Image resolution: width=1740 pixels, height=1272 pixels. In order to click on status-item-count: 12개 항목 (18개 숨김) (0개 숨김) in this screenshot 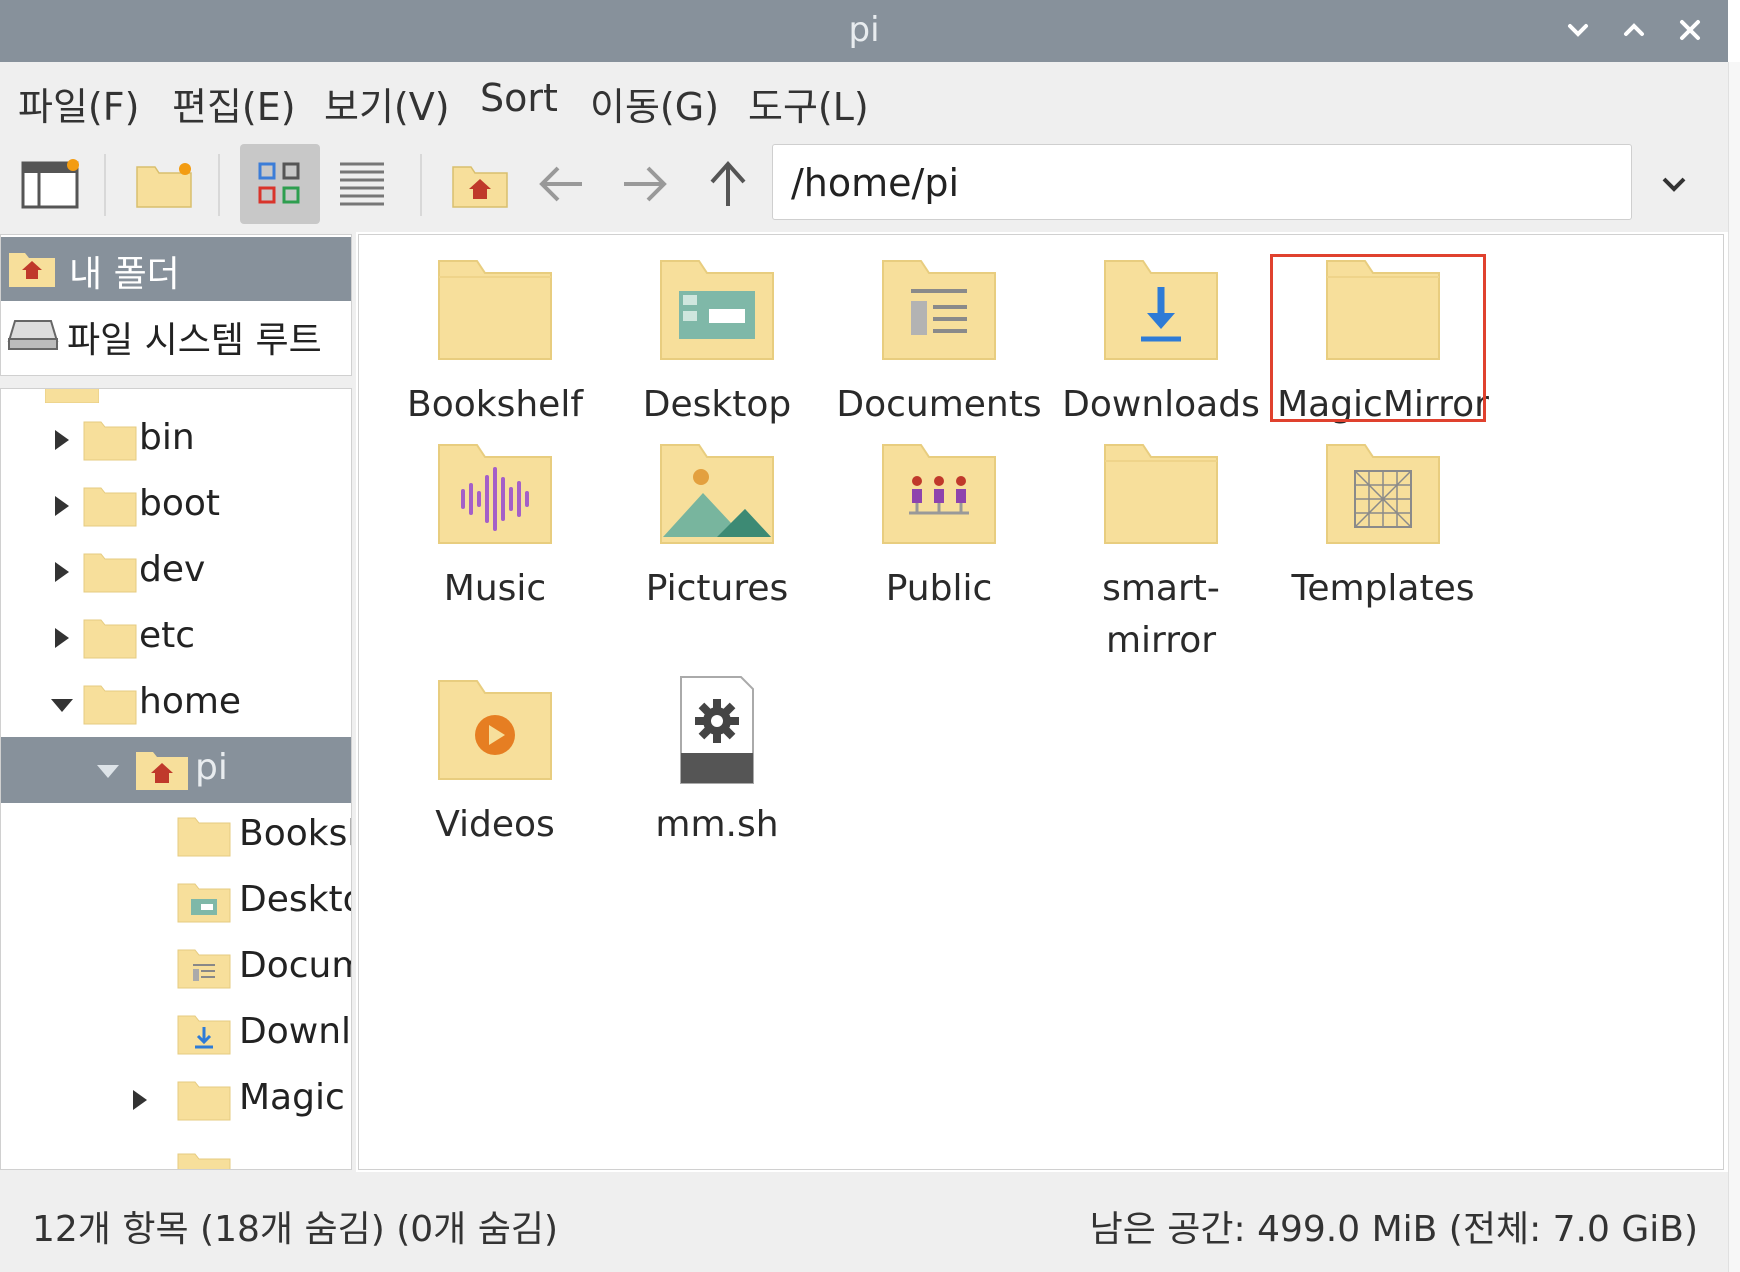, I will do `click(295, 1229)`.